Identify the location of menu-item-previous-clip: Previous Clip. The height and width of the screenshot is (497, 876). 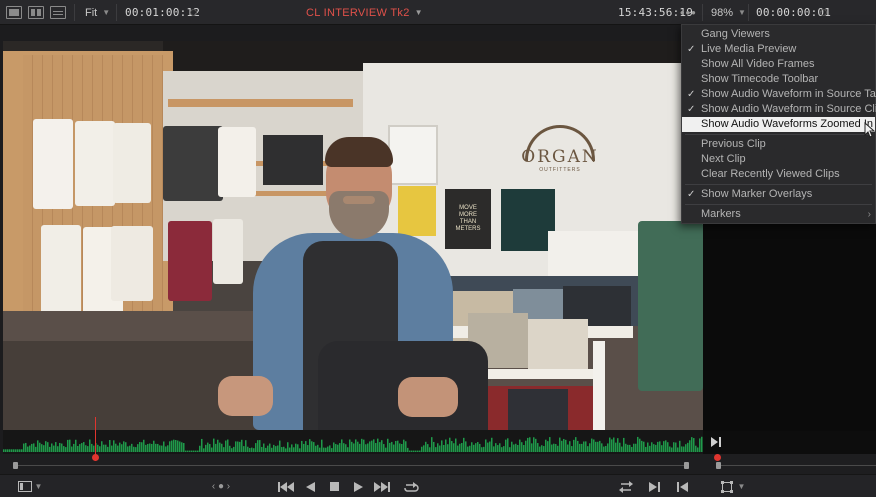
(778, 144).